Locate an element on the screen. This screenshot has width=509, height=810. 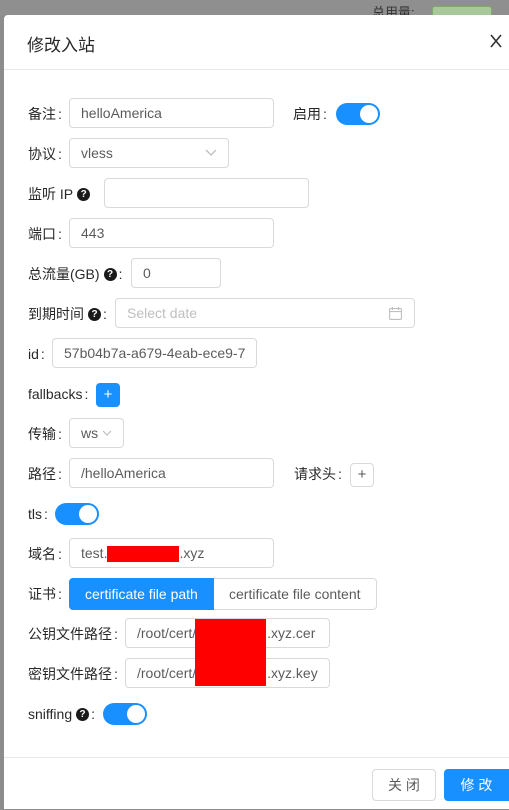
sniffing-row: sniffing?: is located at coordinates (61, 714).